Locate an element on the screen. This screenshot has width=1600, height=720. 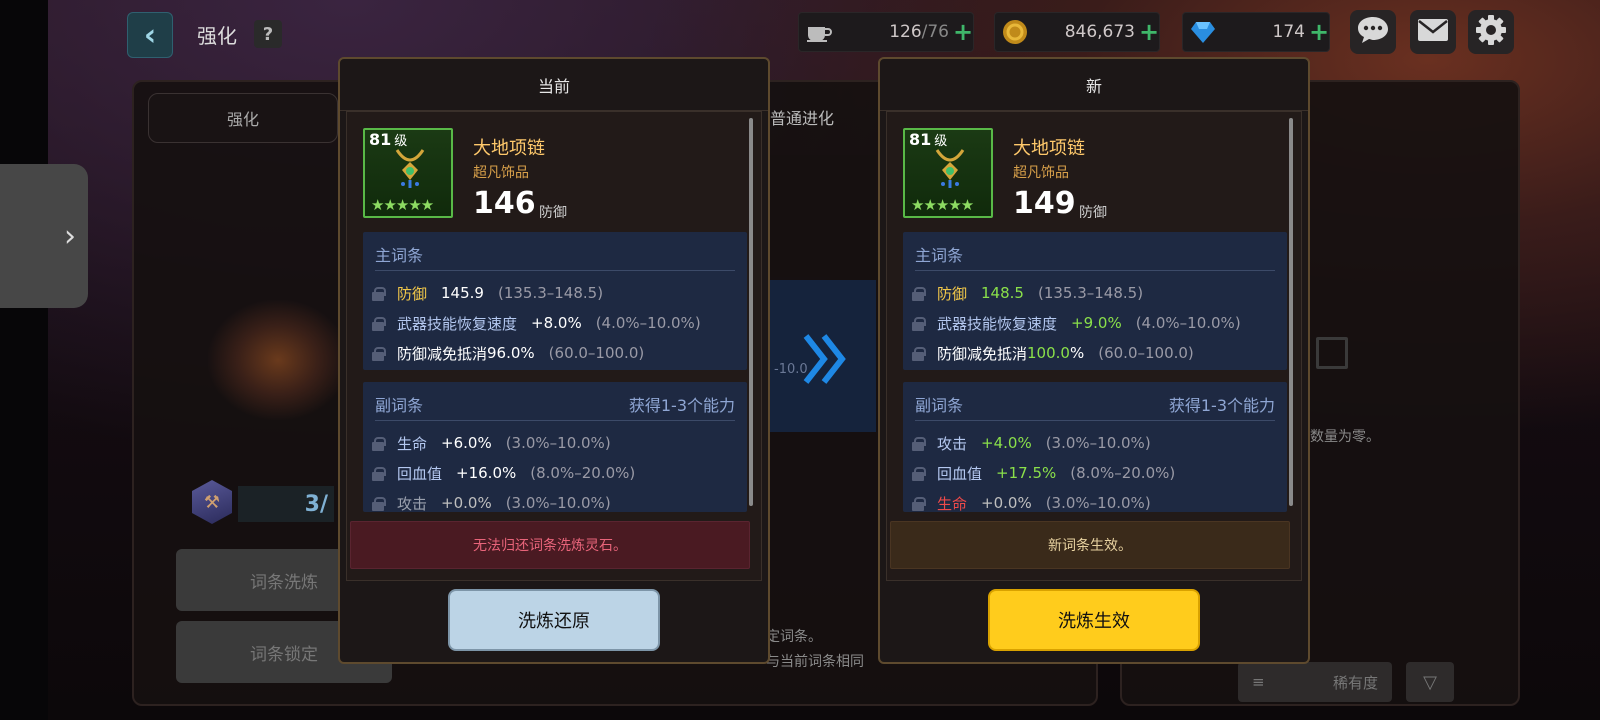
help-button: ? is located at coordinates (268, 34).